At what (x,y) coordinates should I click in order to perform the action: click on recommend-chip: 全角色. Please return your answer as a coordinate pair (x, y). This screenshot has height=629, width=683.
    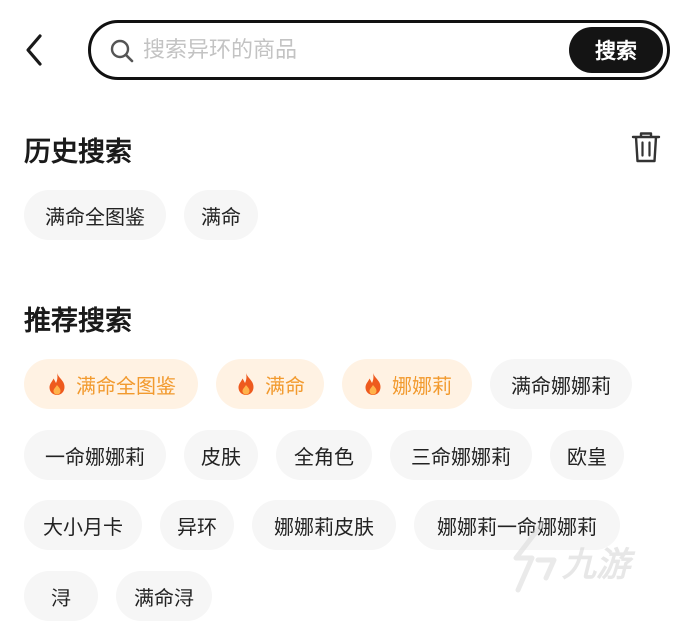
    Looking at the image, I should click on (324, 455).